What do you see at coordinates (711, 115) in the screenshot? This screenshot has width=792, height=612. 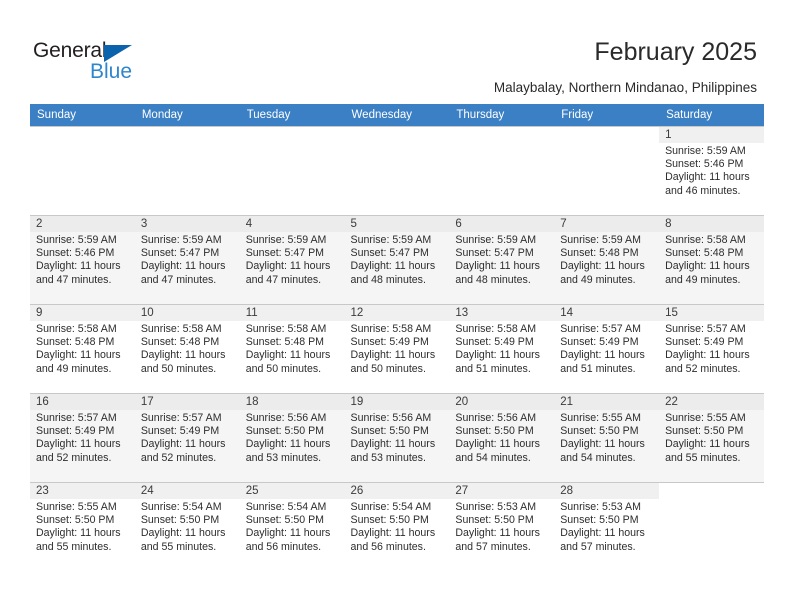 I see `weekday-header-saturday: Saturday` at bounding box center [711, 115].